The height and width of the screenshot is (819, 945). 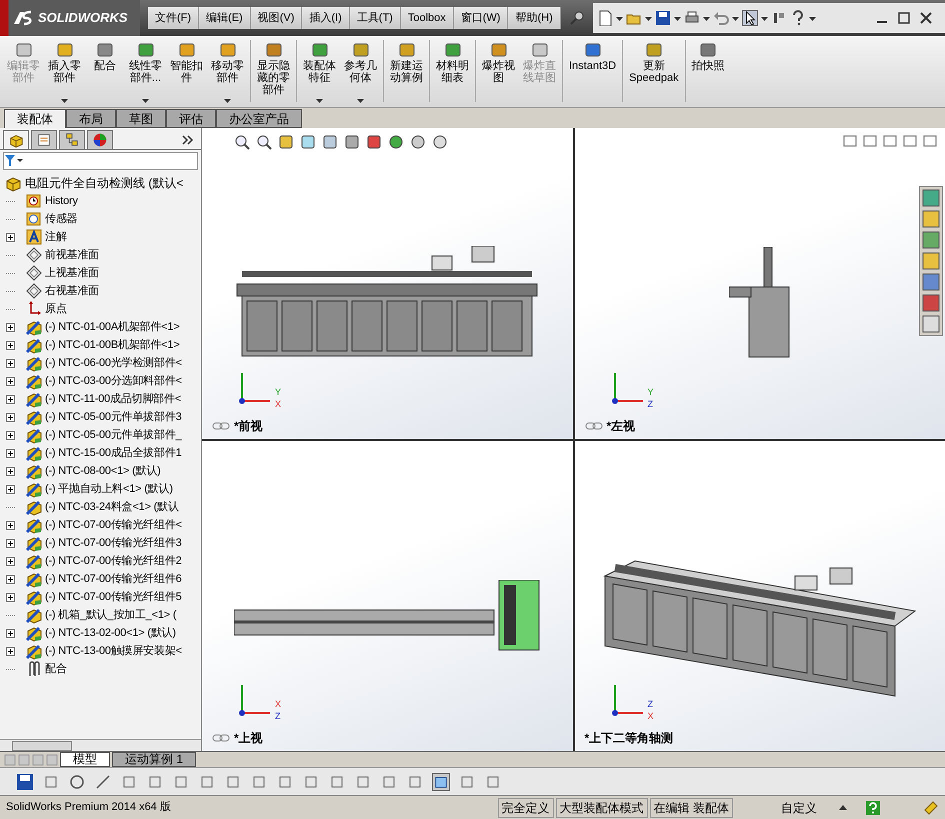 What do you see at coordinates (873, 808) in the screenshot?
I see `help-icon` at bounding box center [873, 808].